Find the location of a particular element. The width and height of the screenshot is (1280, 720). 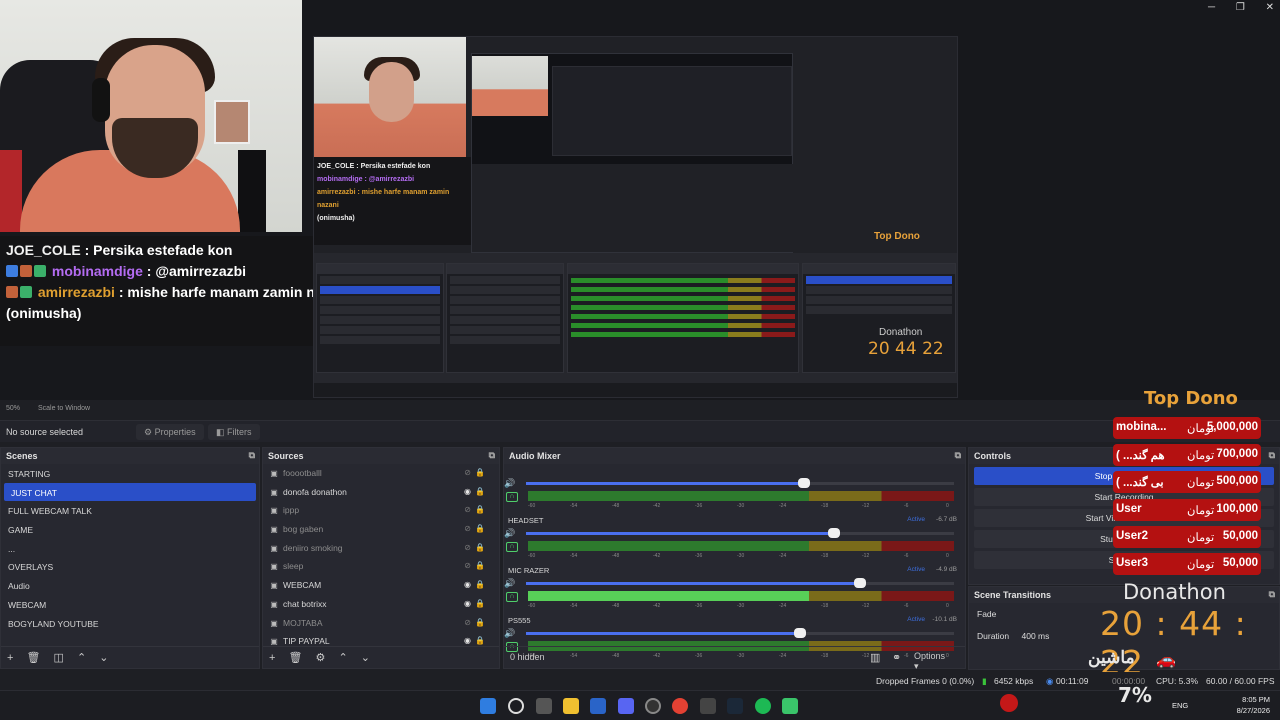

discord-icon is located at coordinates (626, 706).